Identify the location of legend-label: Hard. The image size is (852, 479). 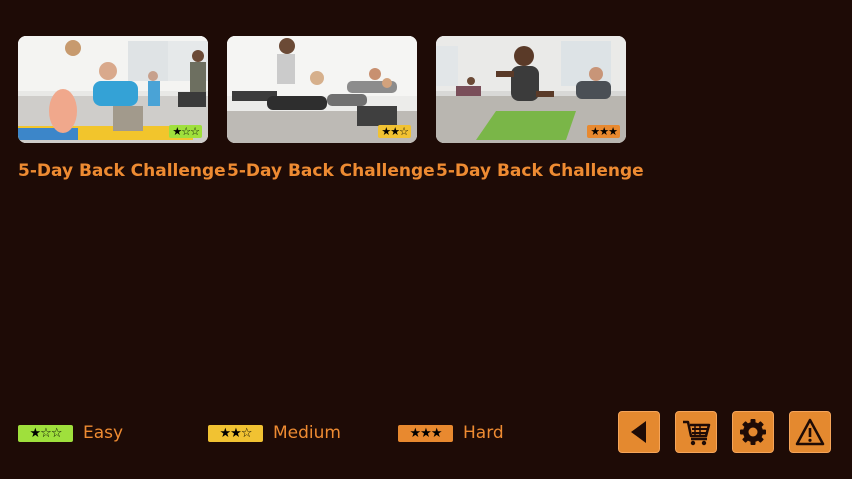
(483, 433).